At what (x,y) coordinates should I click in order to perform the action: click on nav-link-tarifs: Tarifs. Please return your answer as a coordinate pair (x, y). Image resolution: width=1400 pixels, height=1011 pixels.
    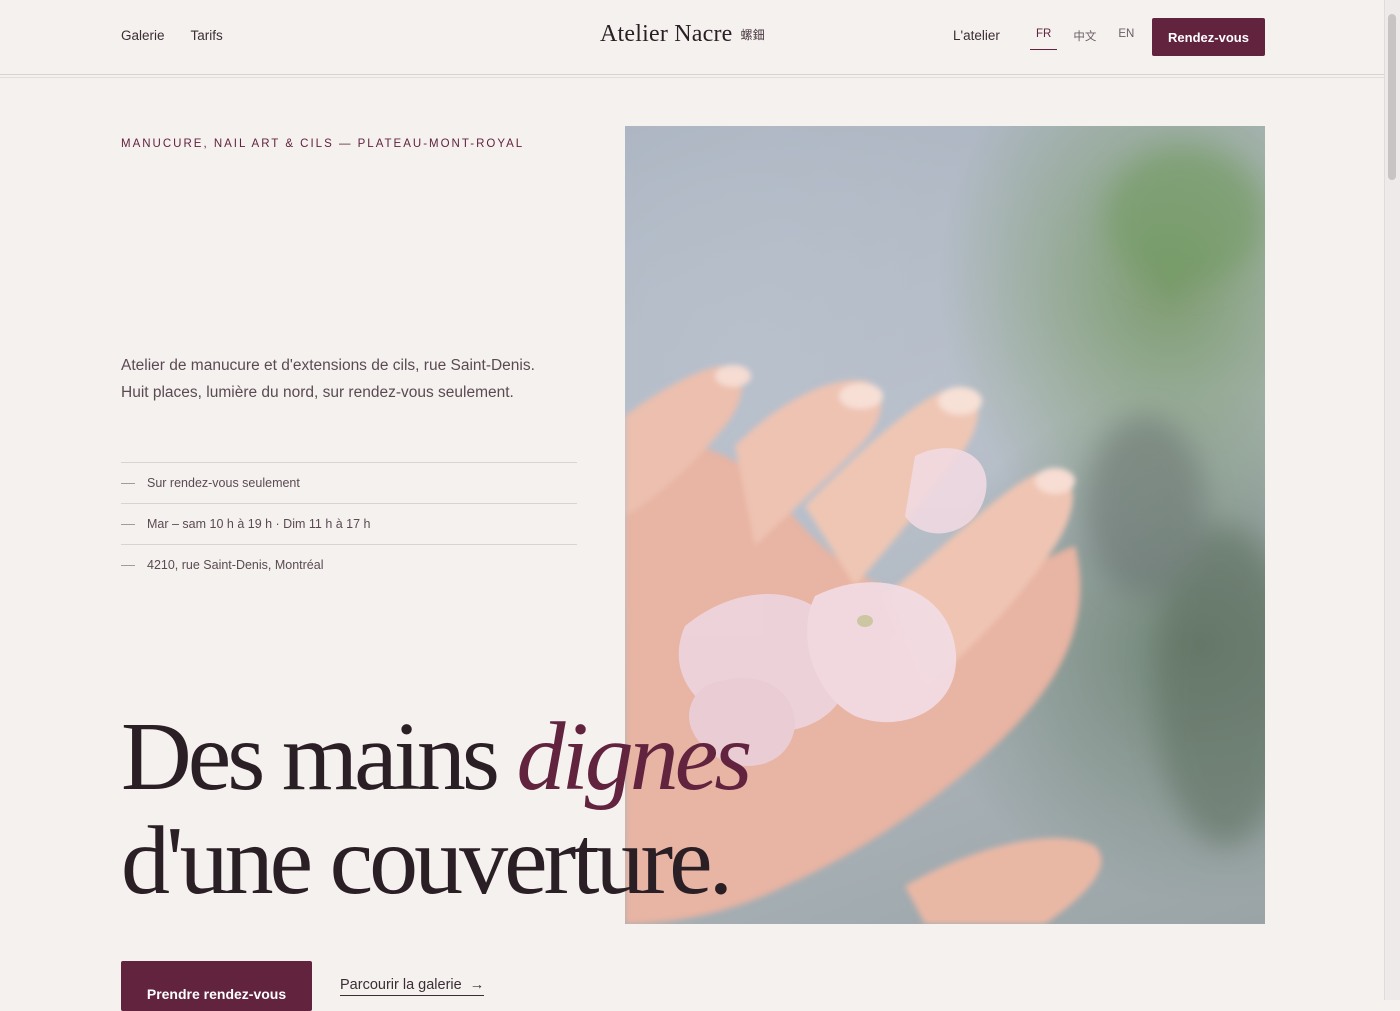
    Looking at the image, I should click on (207, 35).